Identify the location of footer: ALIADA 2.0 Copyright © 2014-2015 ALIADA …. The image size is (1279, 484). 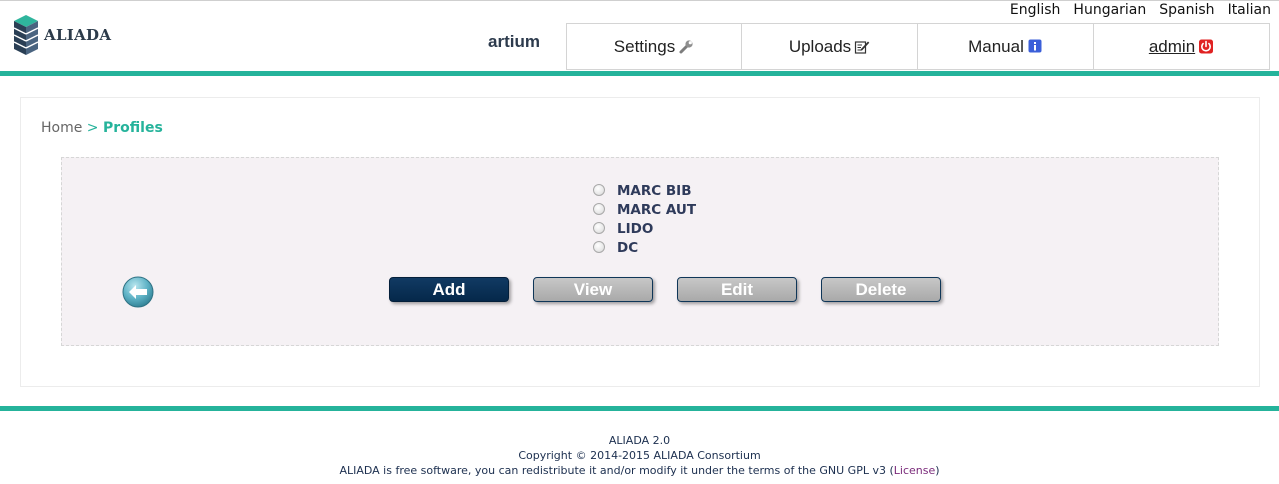
(639, 455).